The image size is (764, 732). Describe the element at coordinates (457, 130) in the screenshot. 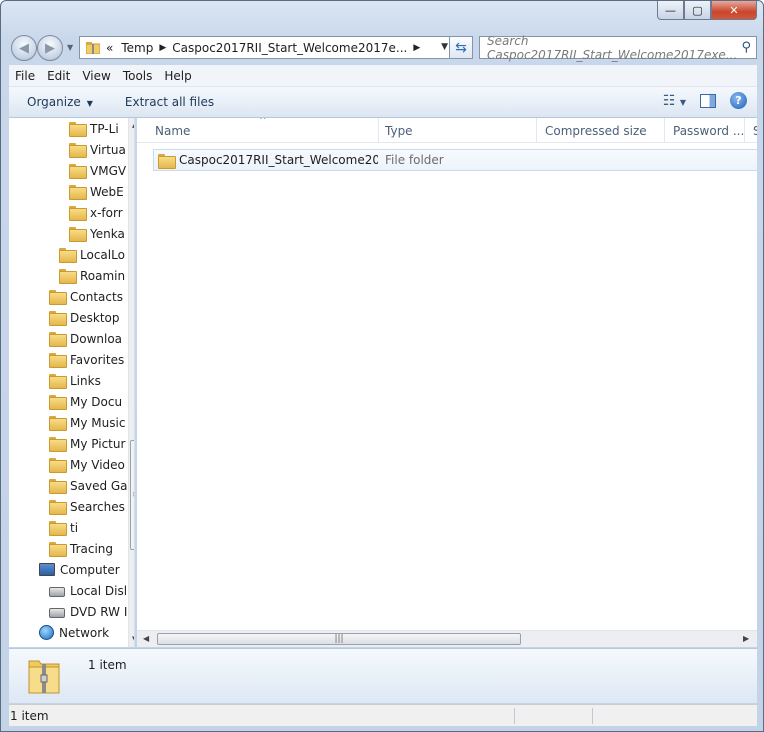

I see `column-type: Type` at that location.